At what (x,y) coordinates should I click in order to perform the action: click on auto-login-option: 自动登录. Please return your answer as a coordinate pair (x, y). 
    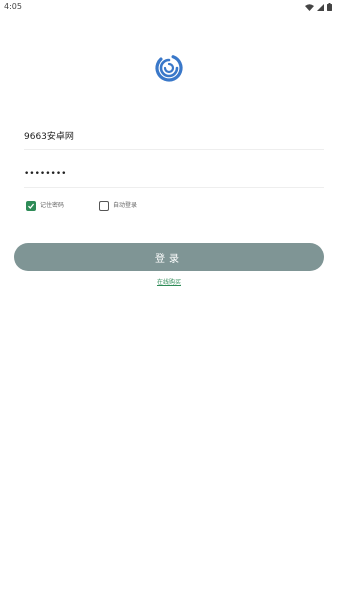
    Looking at the image, I should click on (118, 206).